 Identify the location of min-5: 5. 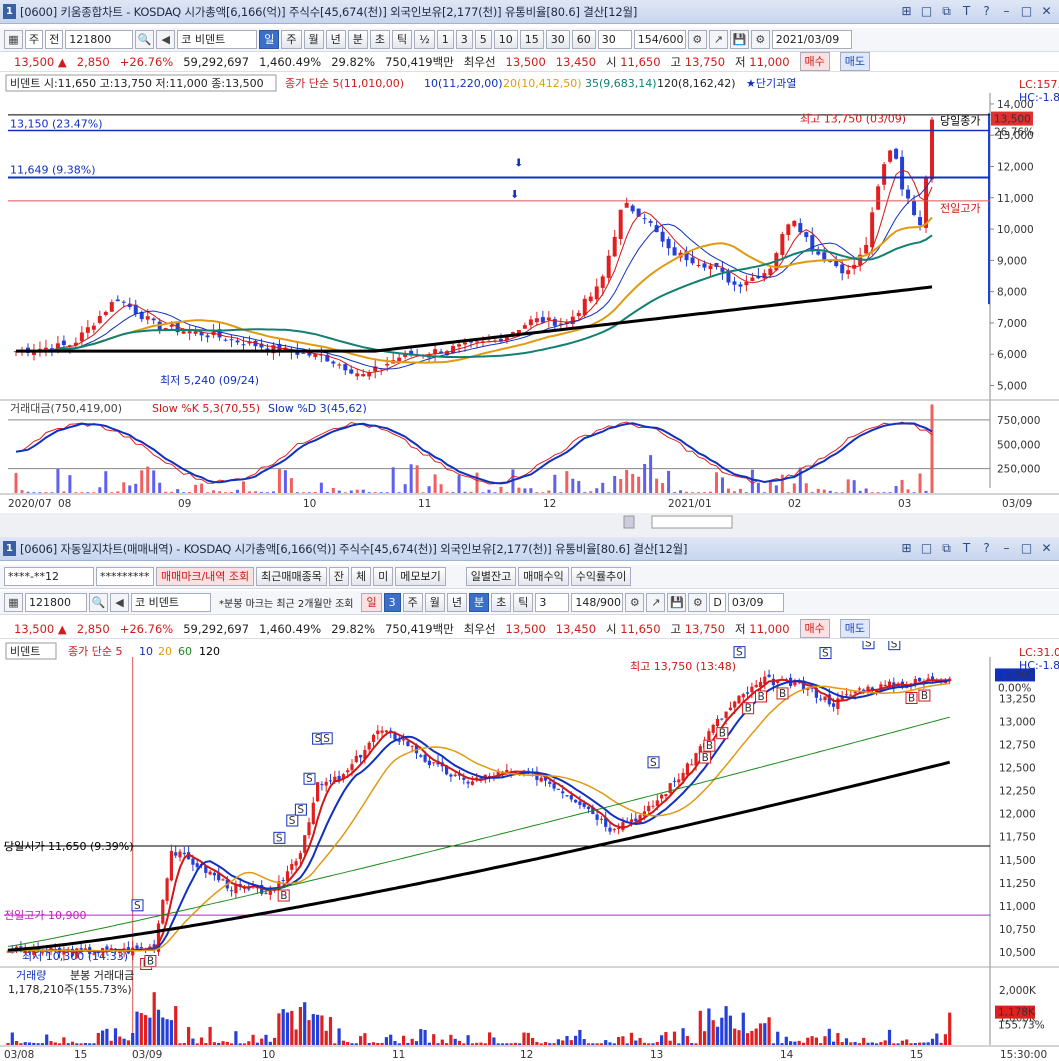
(483, 39).